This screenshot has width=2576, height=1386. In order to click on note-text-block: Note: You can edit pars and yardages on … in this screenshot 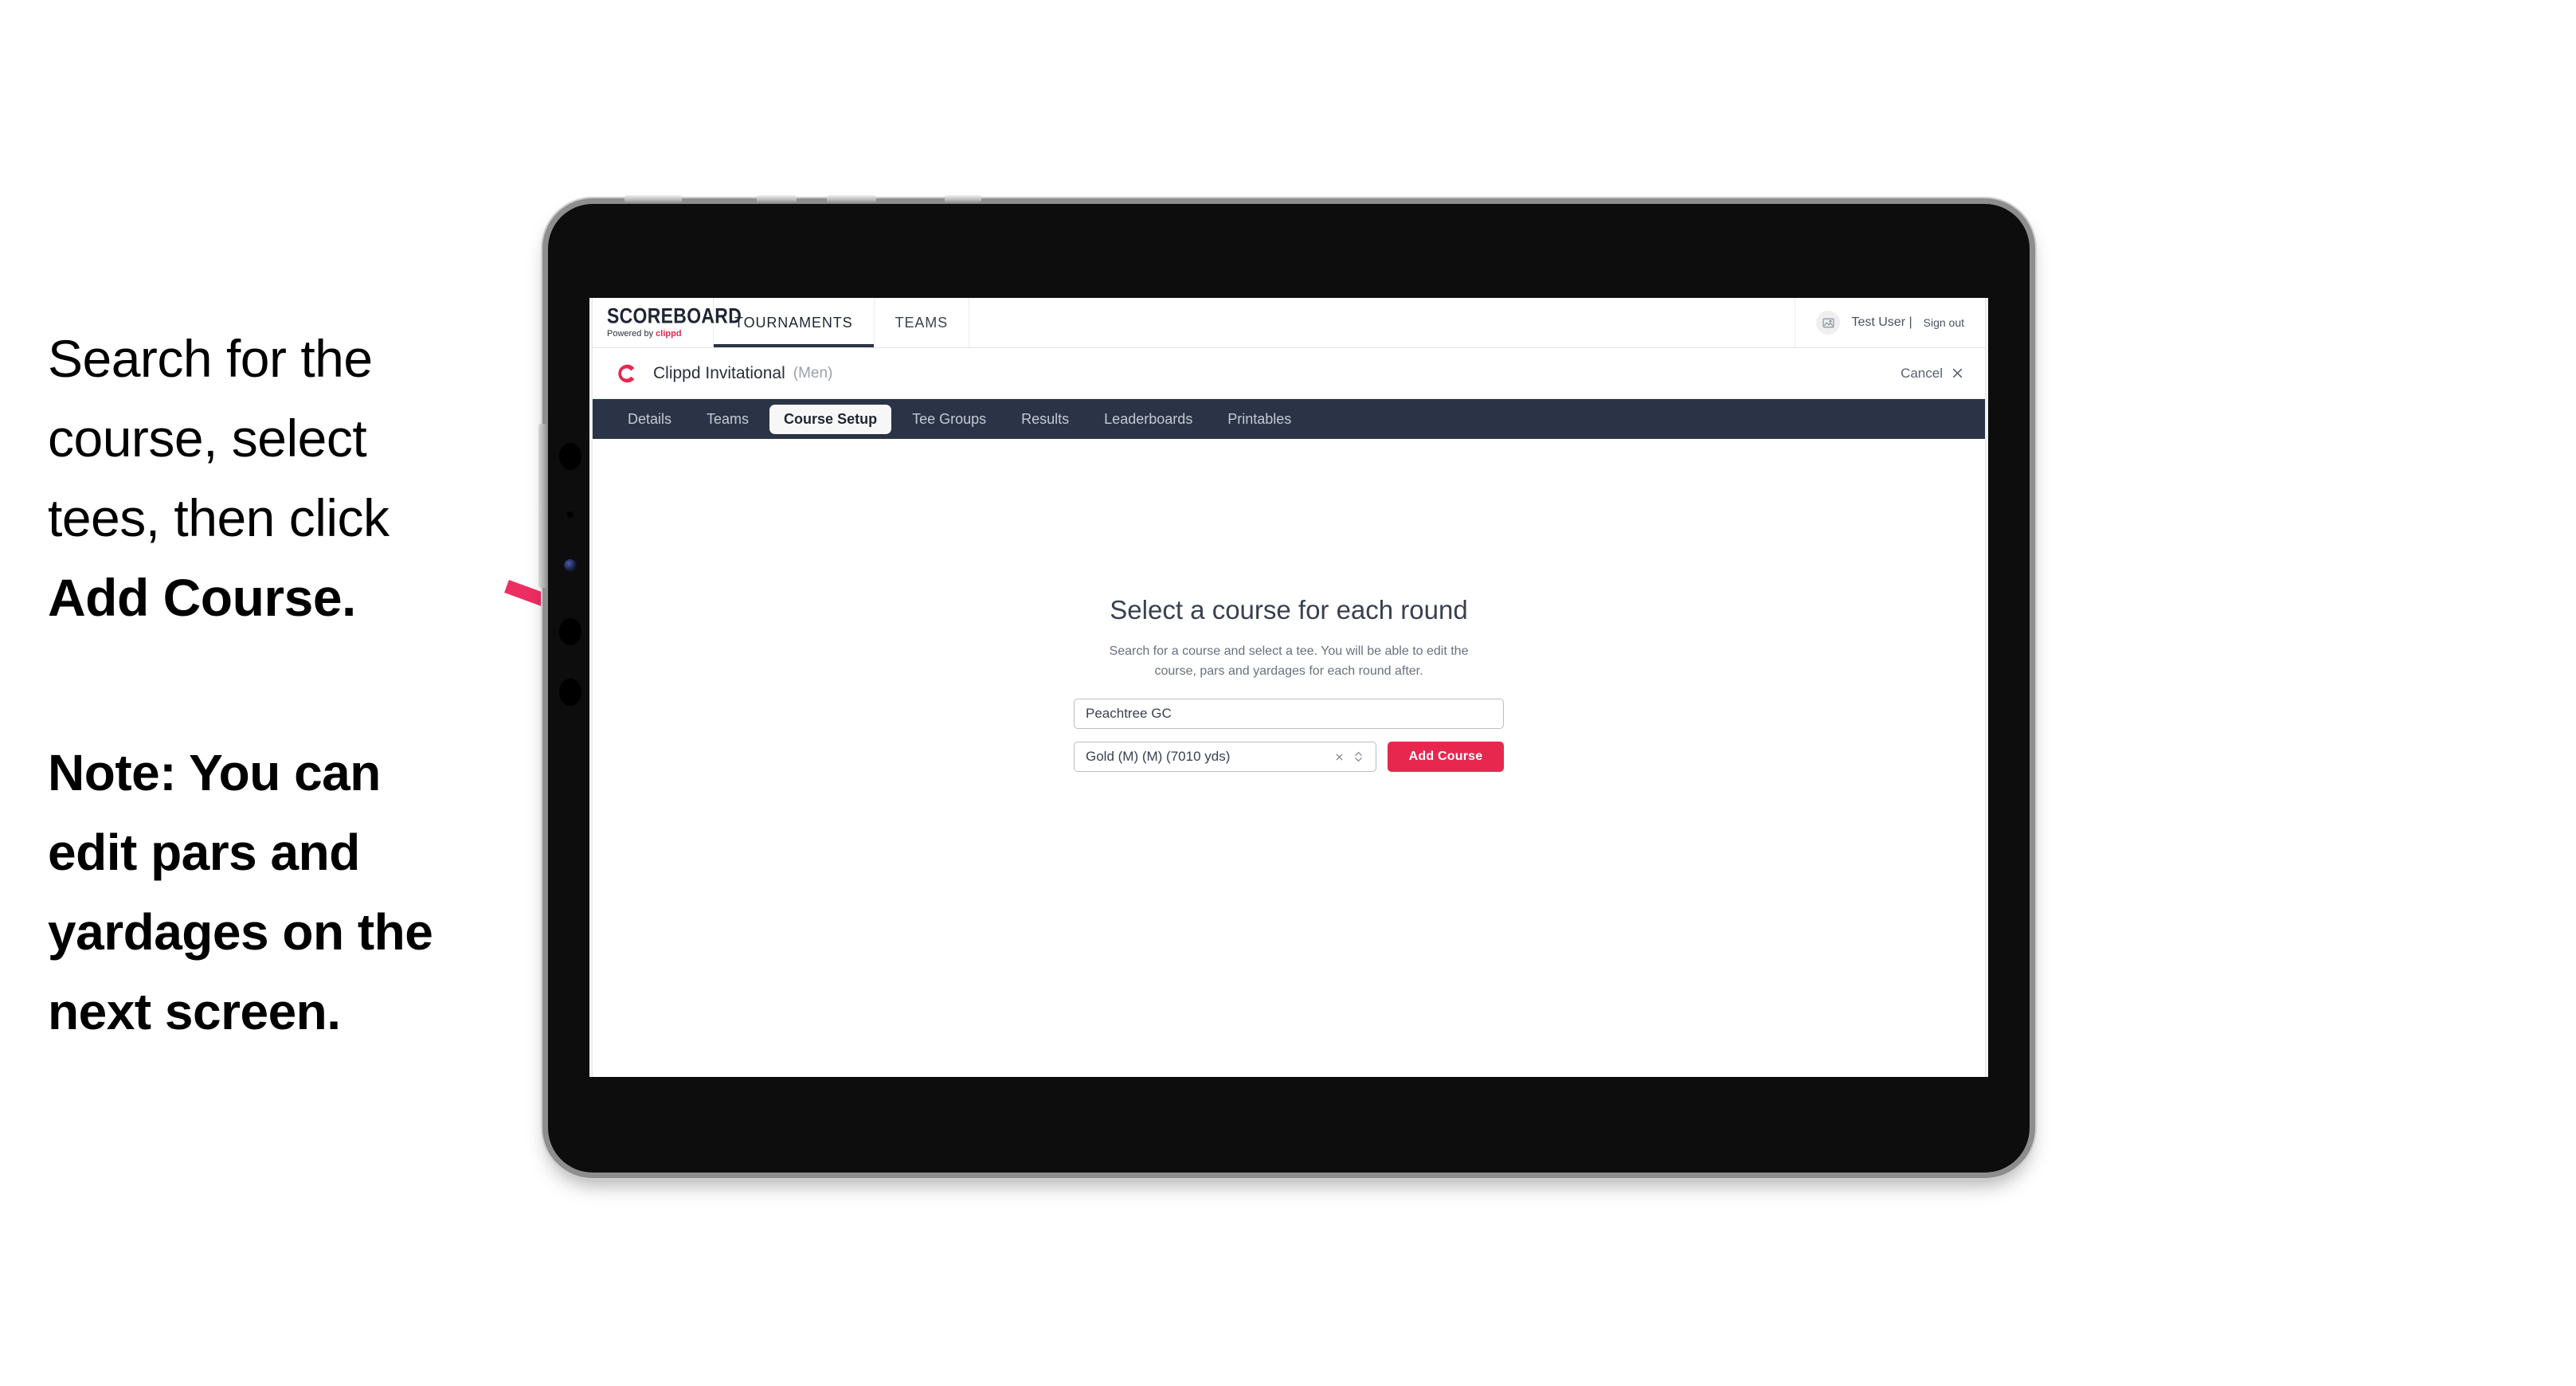, I will do `click(303, 892)`.